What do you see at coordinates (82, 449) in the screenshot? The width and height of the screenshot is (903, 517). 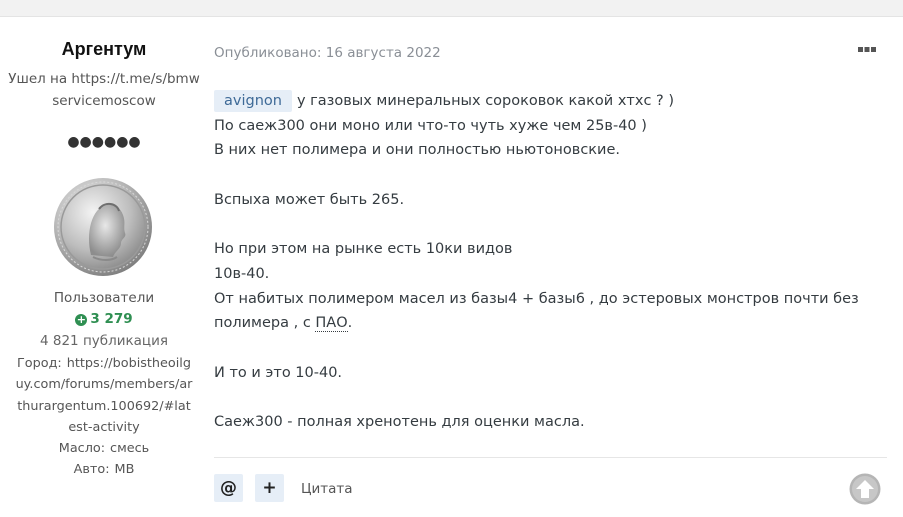 I see `field-oil-label: Масло:` at bounding box center [82, 449].